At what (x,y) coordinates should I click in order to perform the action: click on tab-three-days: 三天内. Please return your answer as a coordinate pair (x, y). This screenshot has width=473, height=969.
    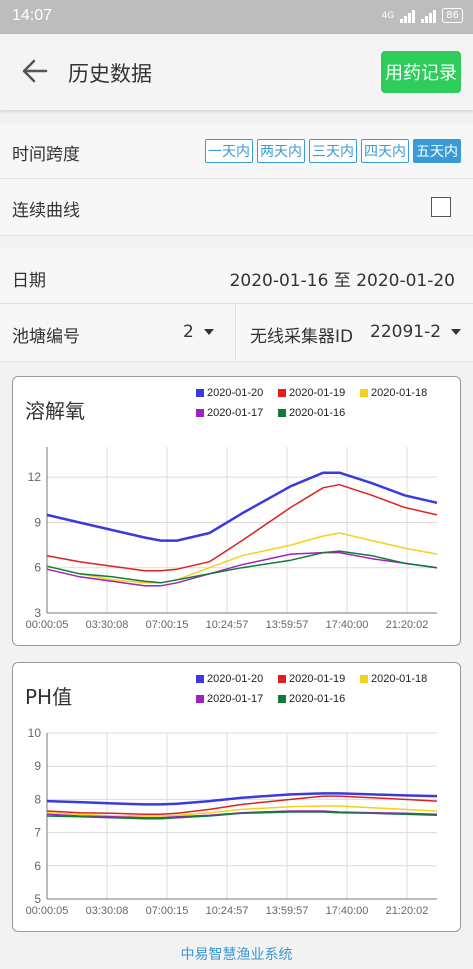
    Looking at the image, I should click on (333, 151).